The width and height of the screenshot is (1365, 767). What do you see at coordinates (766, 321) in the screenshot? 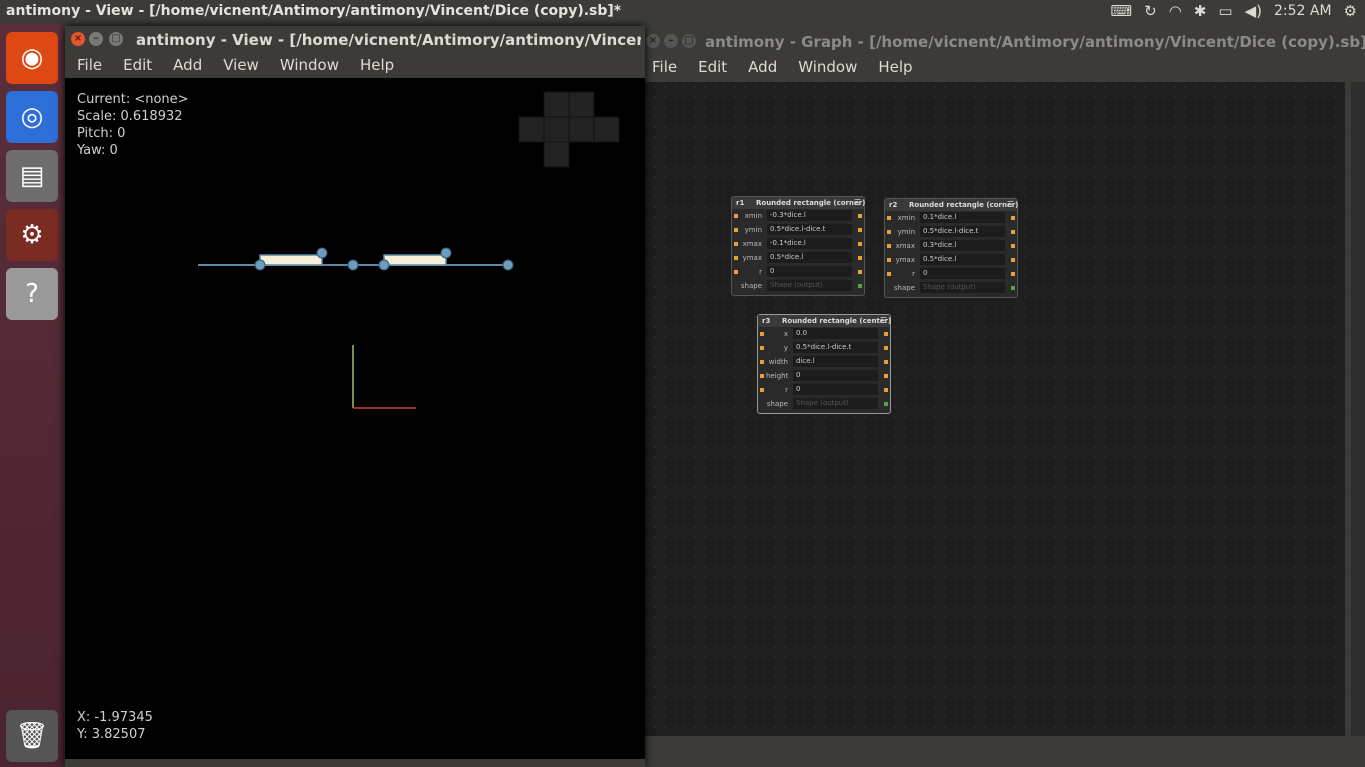
I see `node-name: r3` at bounding box center [766, 321].